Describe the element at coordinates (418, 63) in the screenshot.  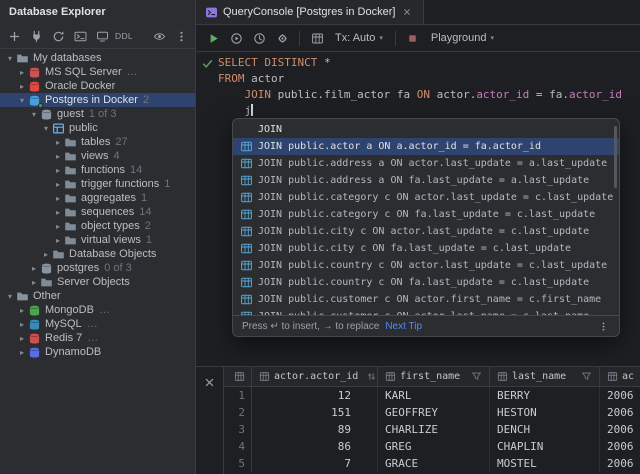
I see `editor-line: SELECT DISTINCT *` at that location.